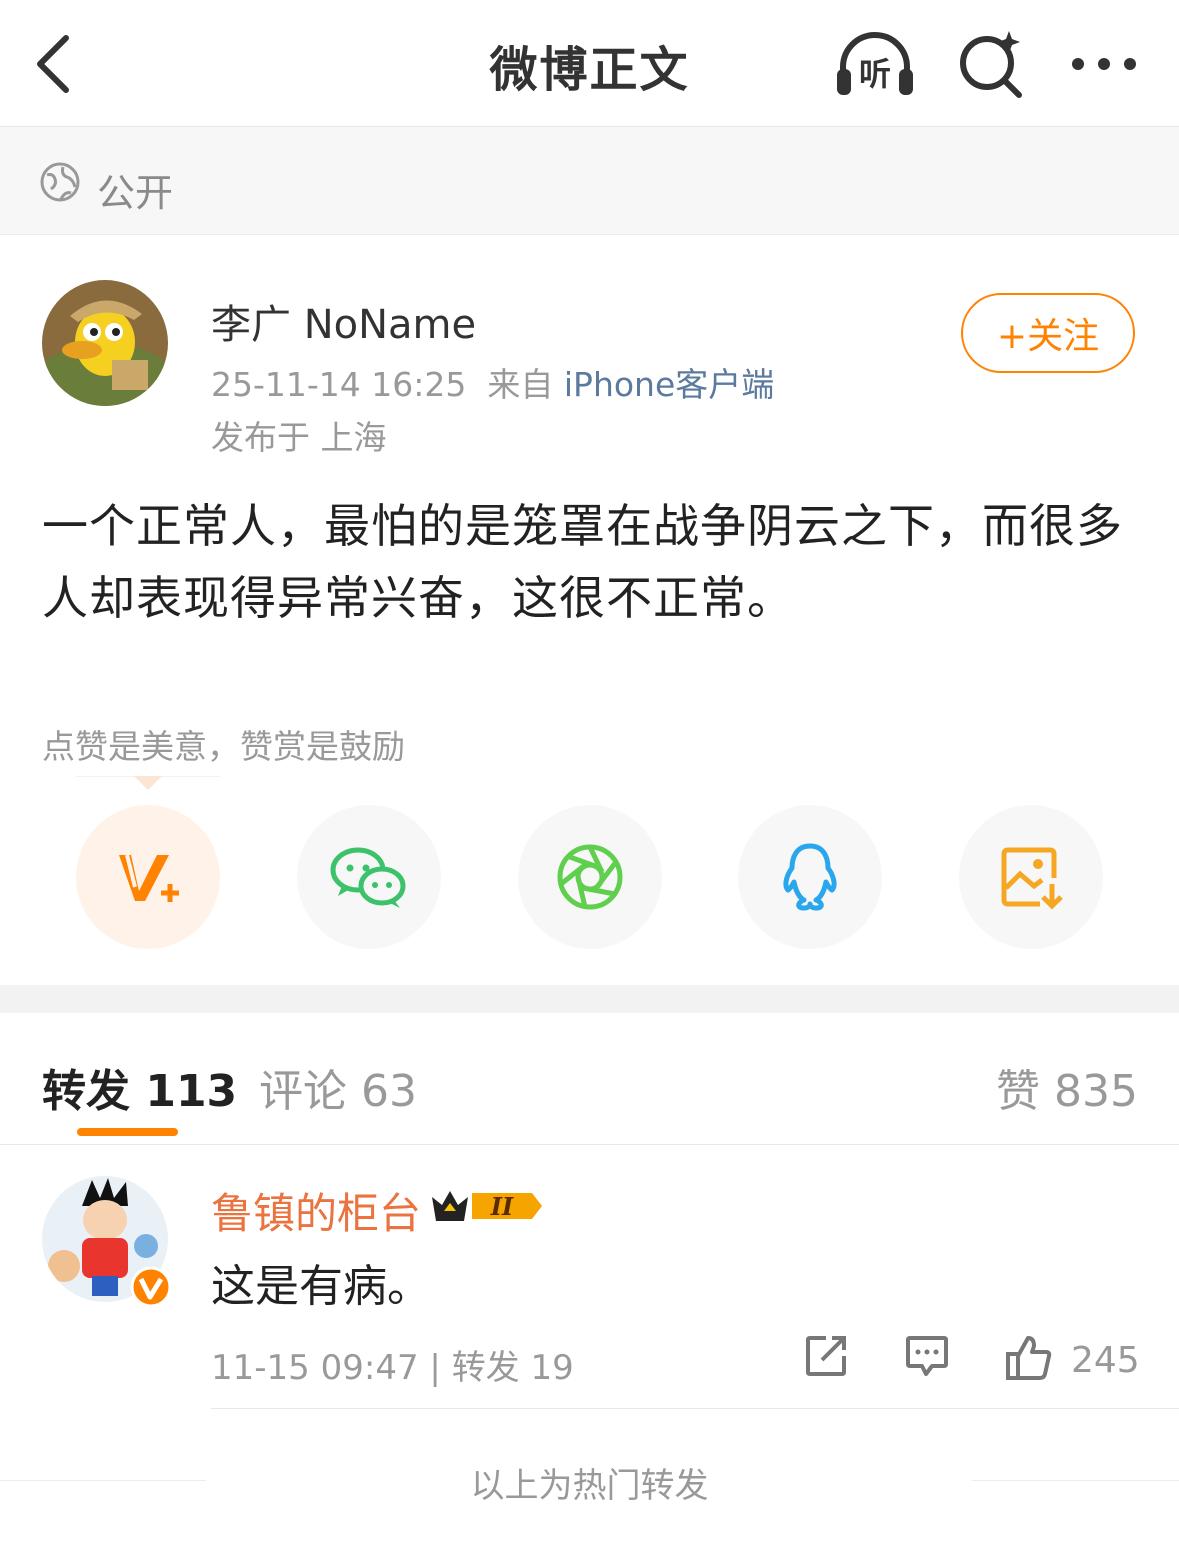 Image resolution: width=1179 pixels, height=1561 pixels. I want to click on repost-like-count: 245, so click(1105, 1360).